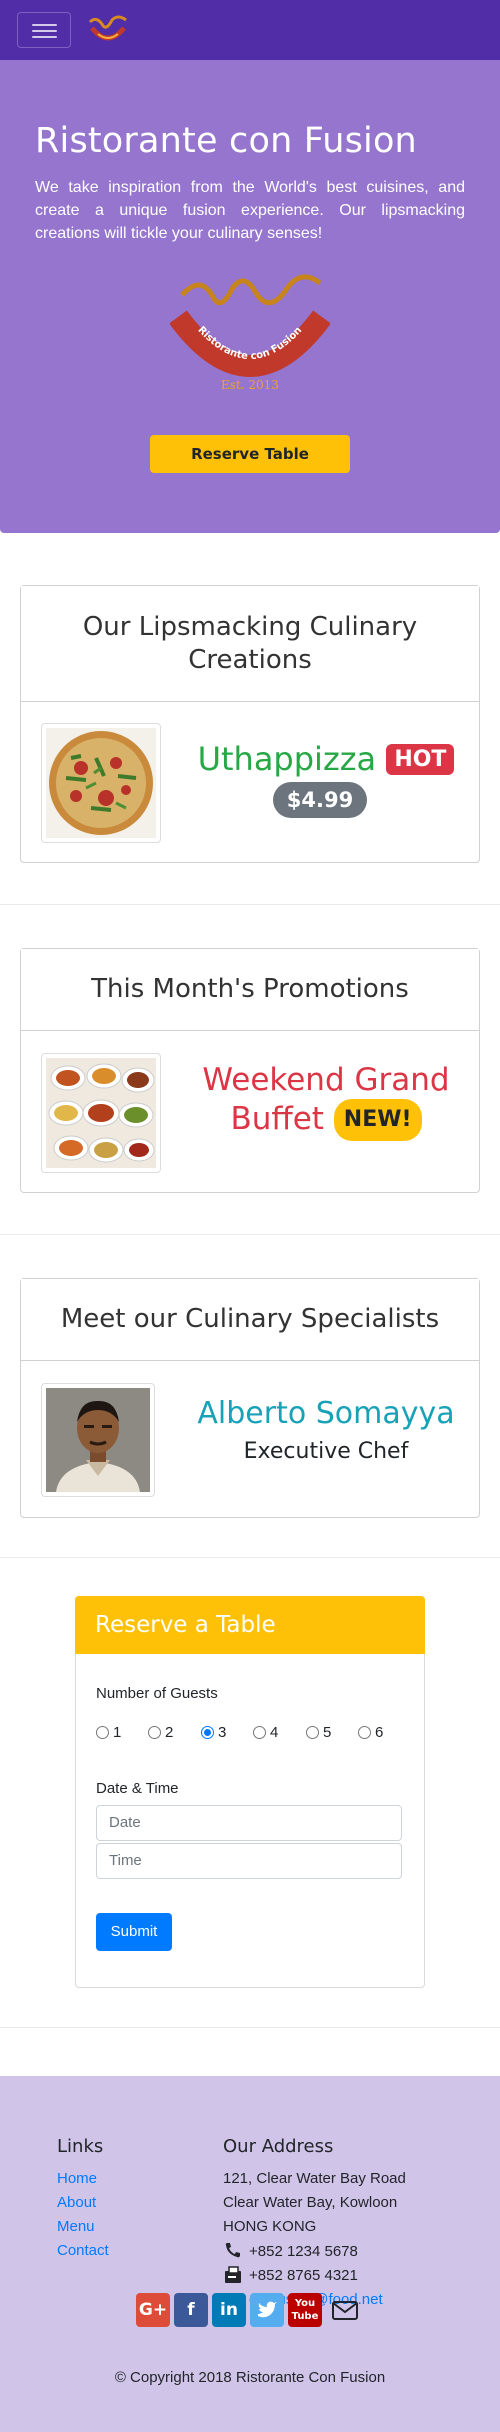 This screenshot has width=500, height=2432. Describe the element at coordinates (303, 2275) in the screenshot. I see `fax-number: +852 8765 4321` at that location.